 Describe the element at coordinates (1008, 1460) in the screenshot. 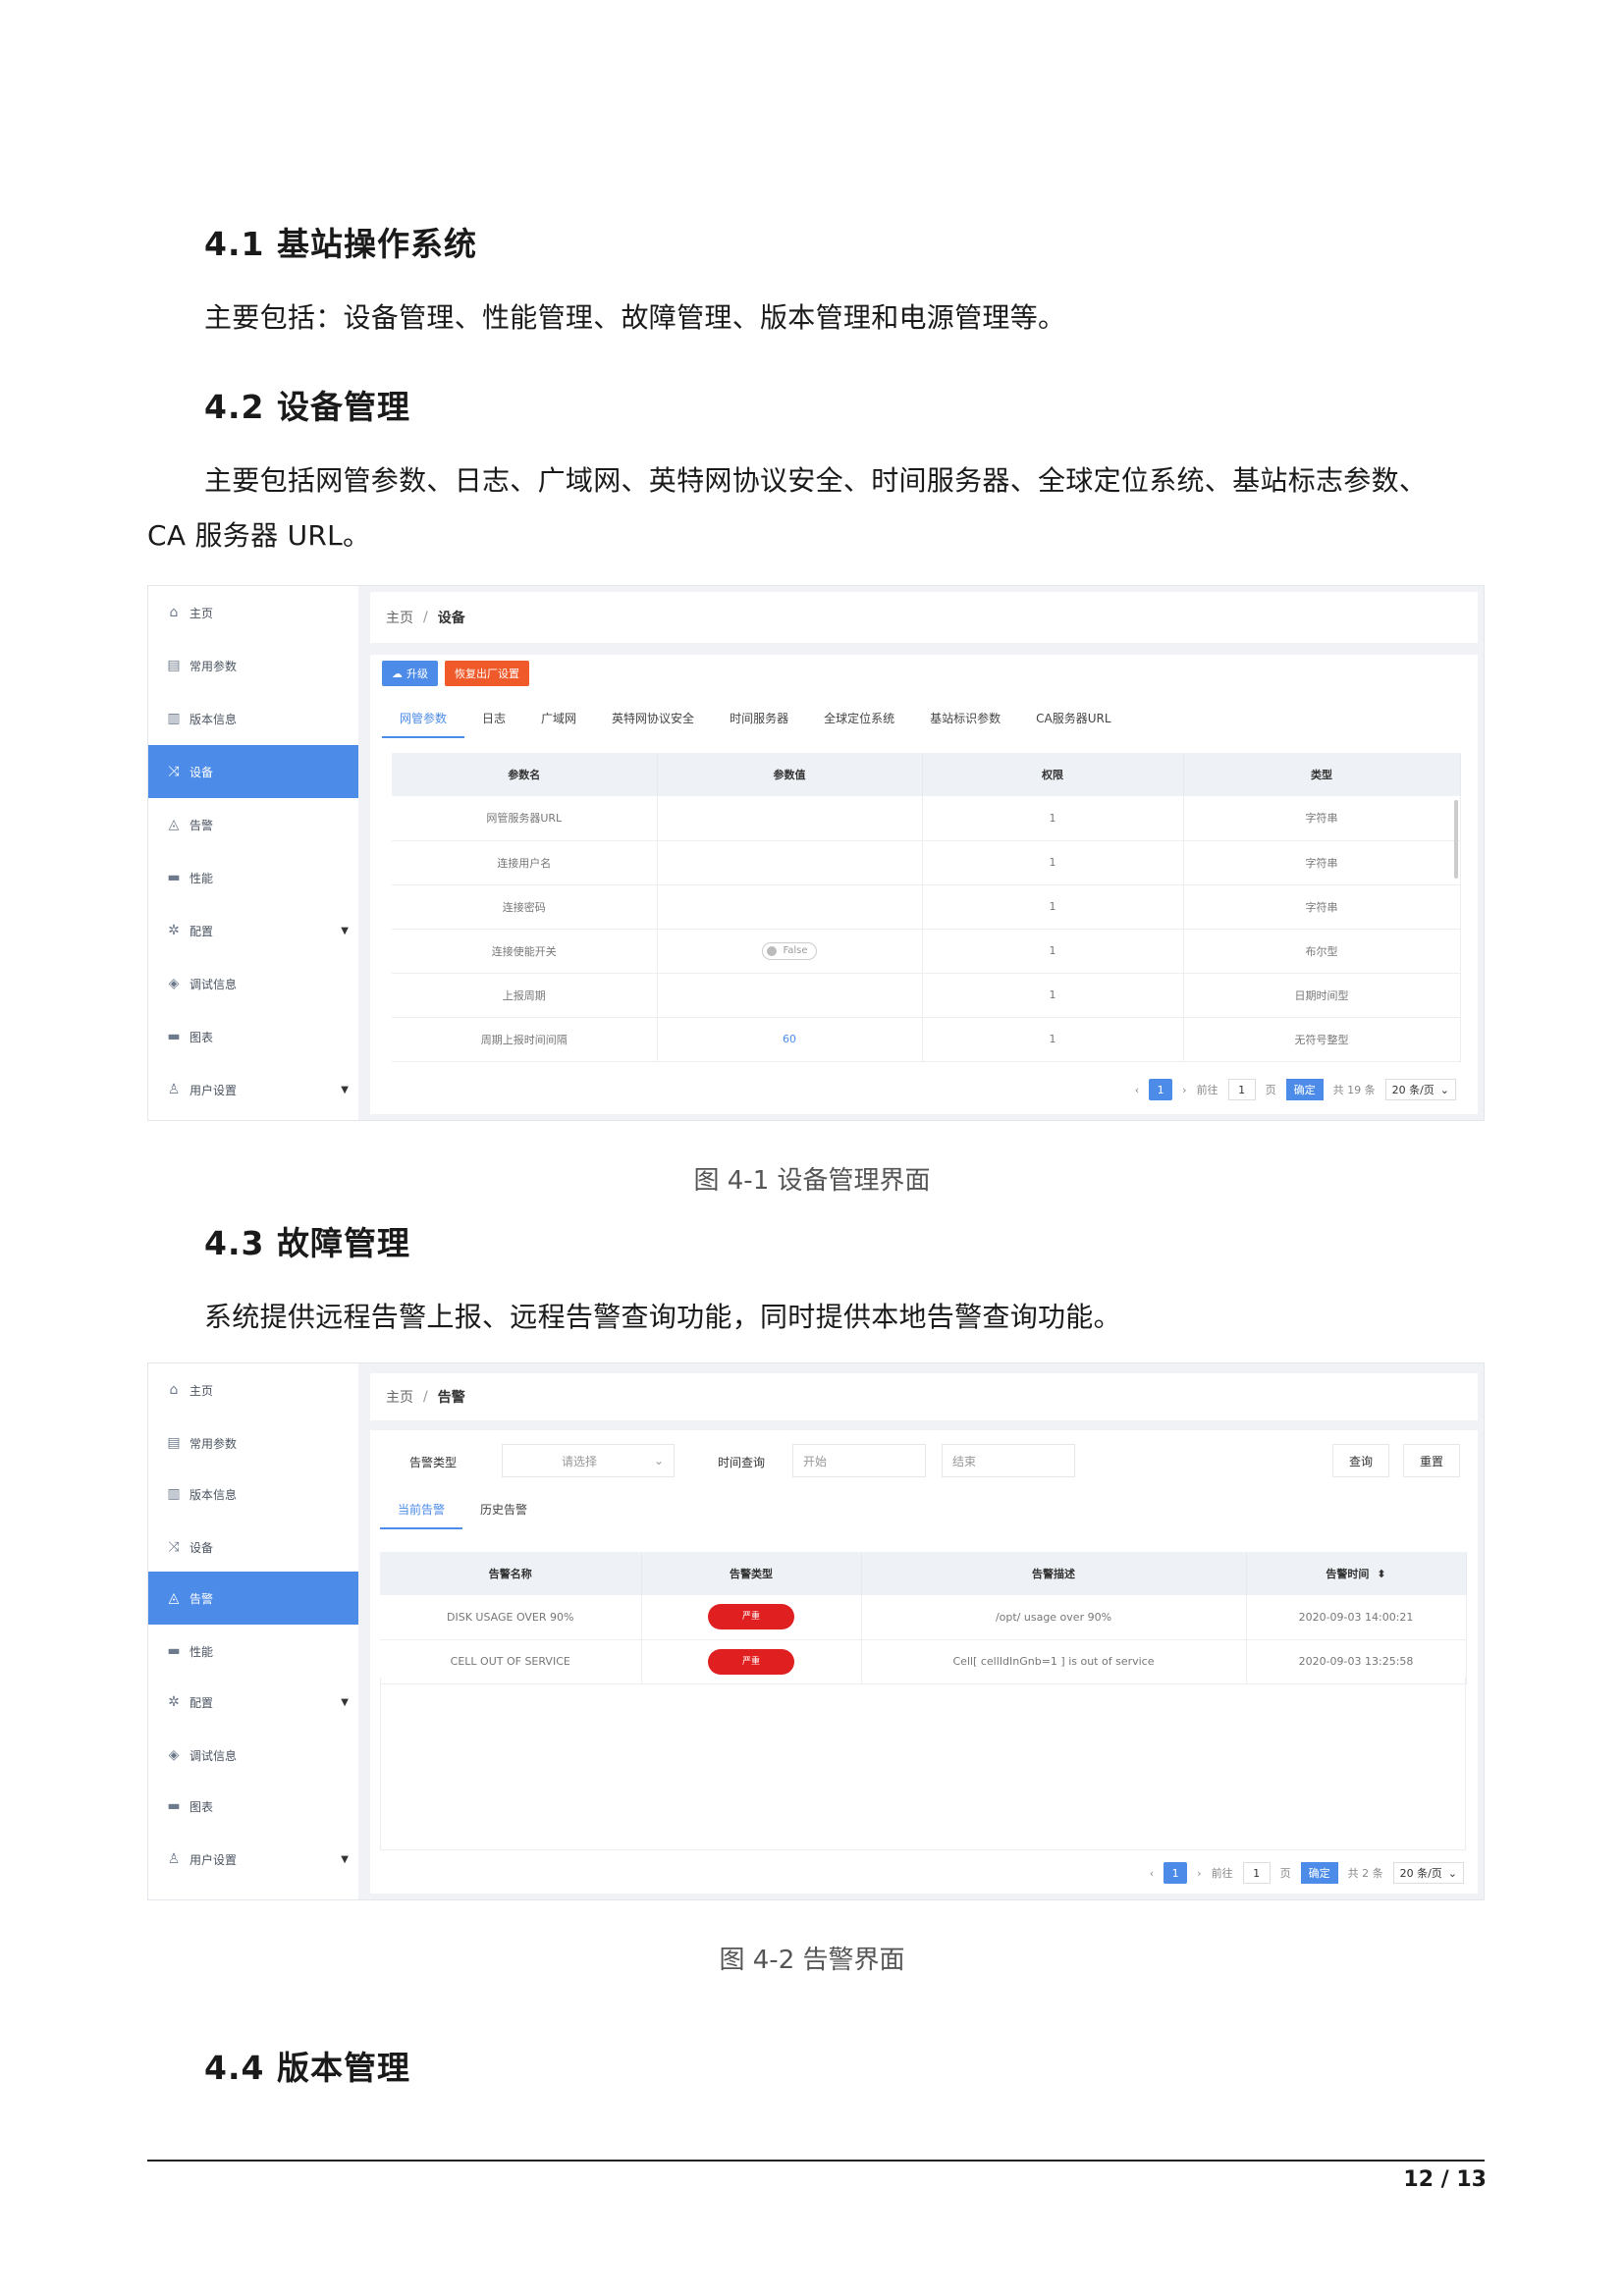

I see `end-time-input: 结束` at that location.